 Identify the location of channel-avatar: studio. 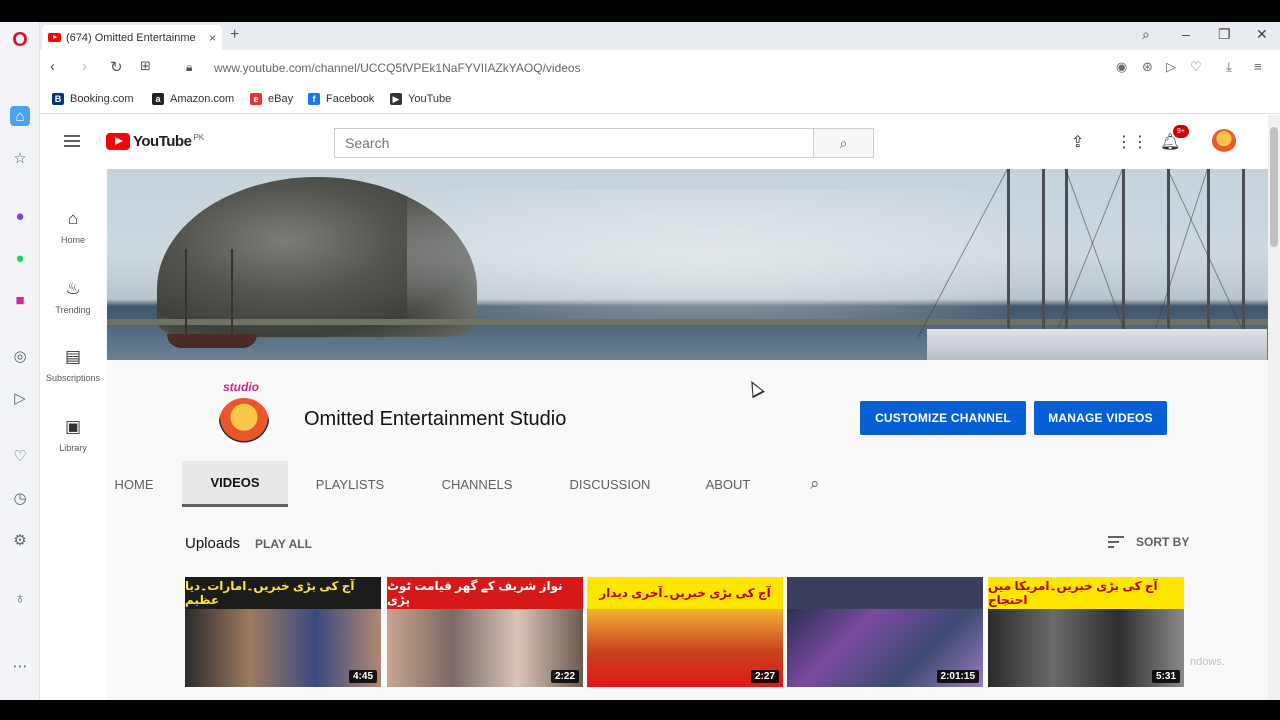
(245, 415).